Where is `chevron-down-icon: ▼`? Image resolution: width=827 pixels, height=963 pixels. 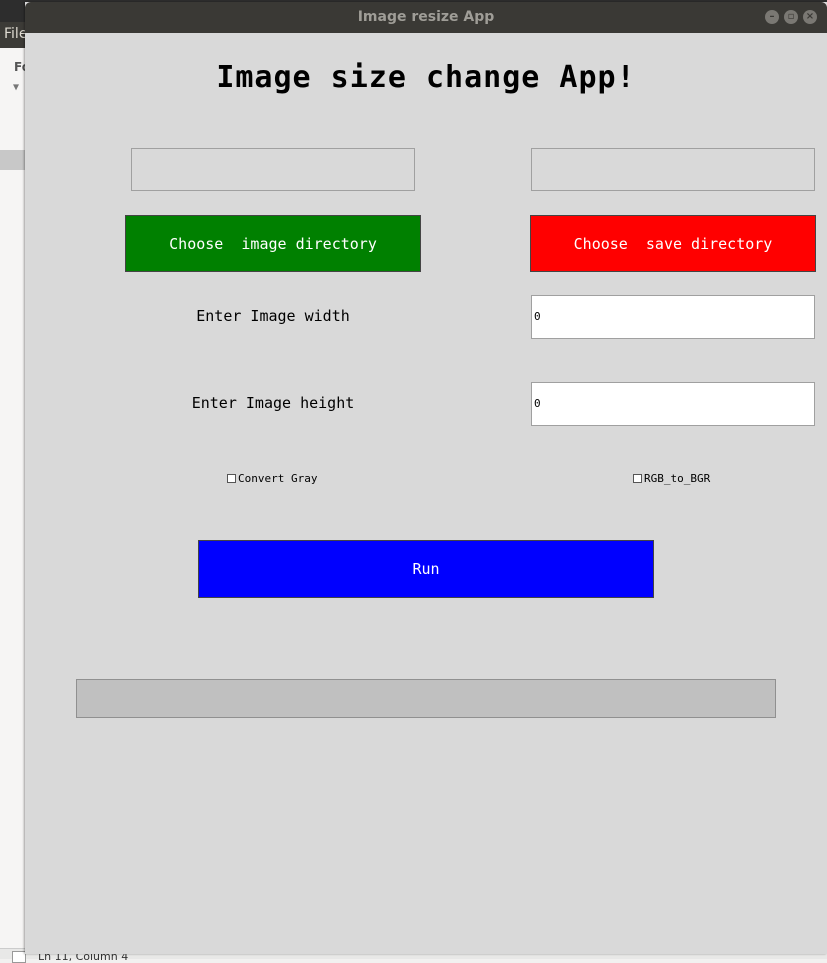 chevron-down-icon: ▼ is located at coordinates (16, 87).